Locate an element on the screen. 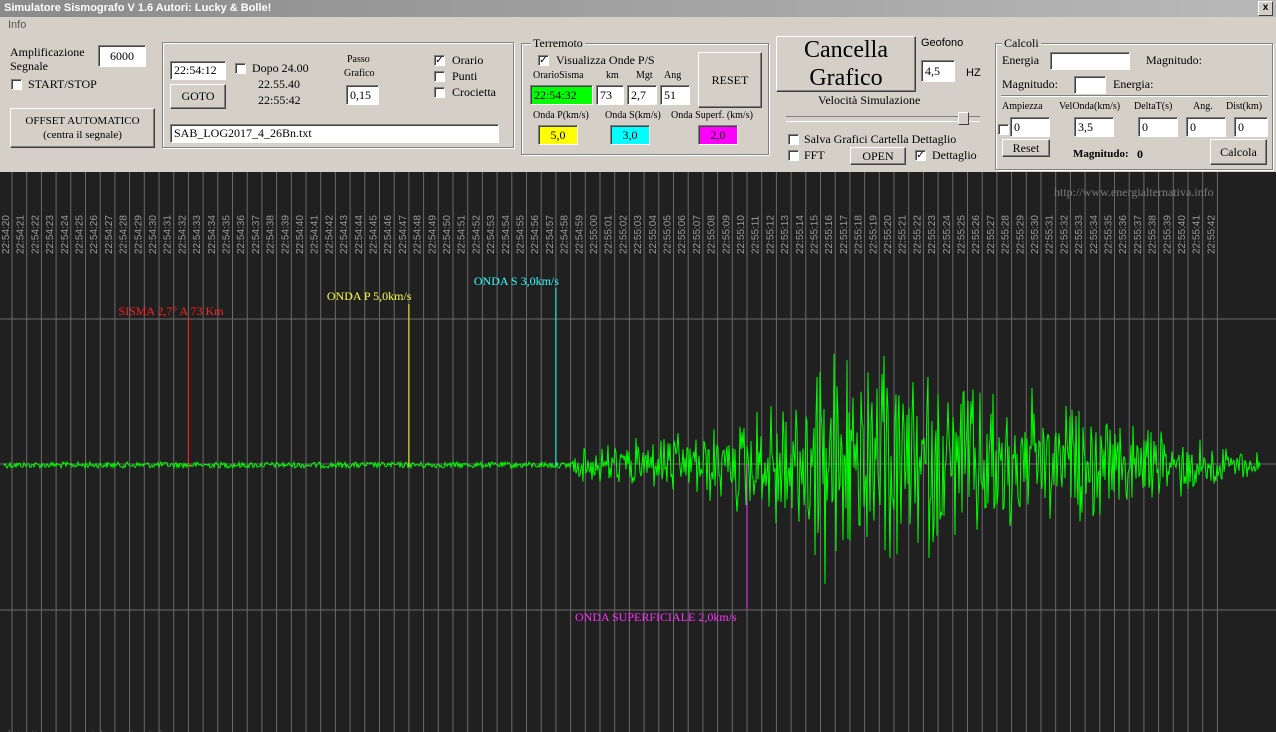 This screenshot has width=1276, height=732. time-tick-label: 22:54:52 is located at coordinates (476, 234).